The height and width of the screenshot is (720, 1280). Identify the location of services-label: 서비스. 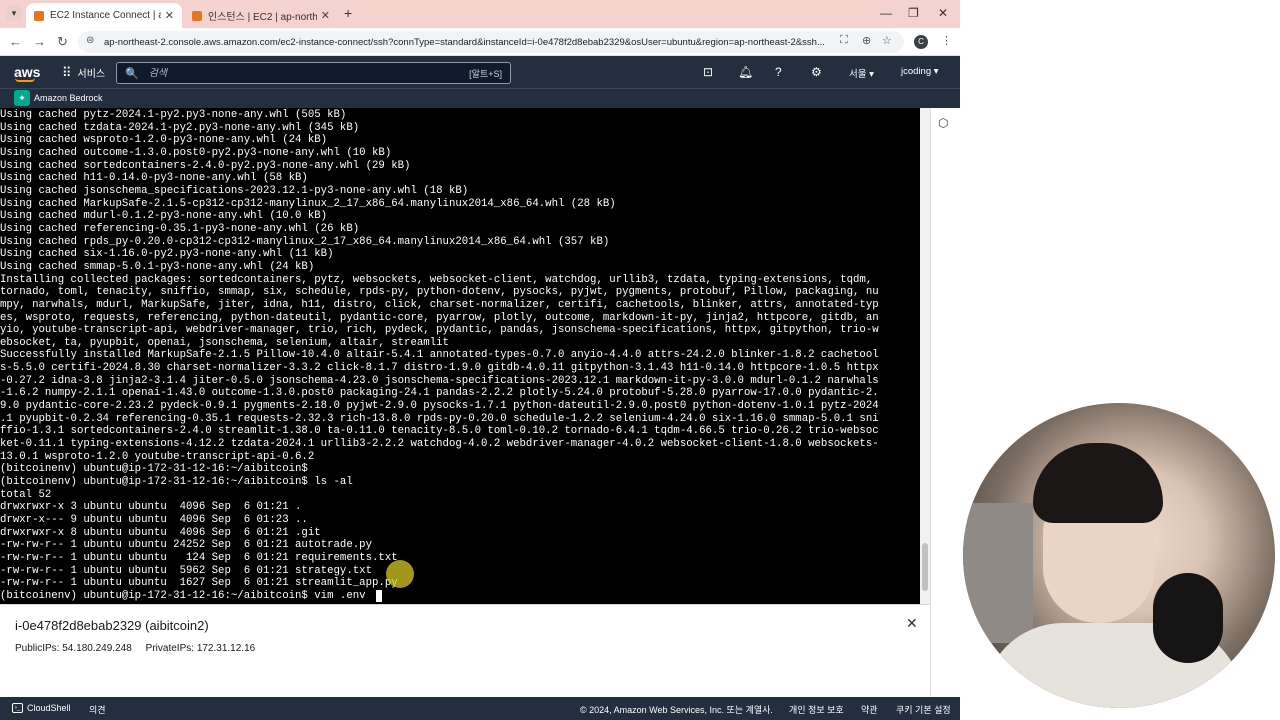
(91, 74).